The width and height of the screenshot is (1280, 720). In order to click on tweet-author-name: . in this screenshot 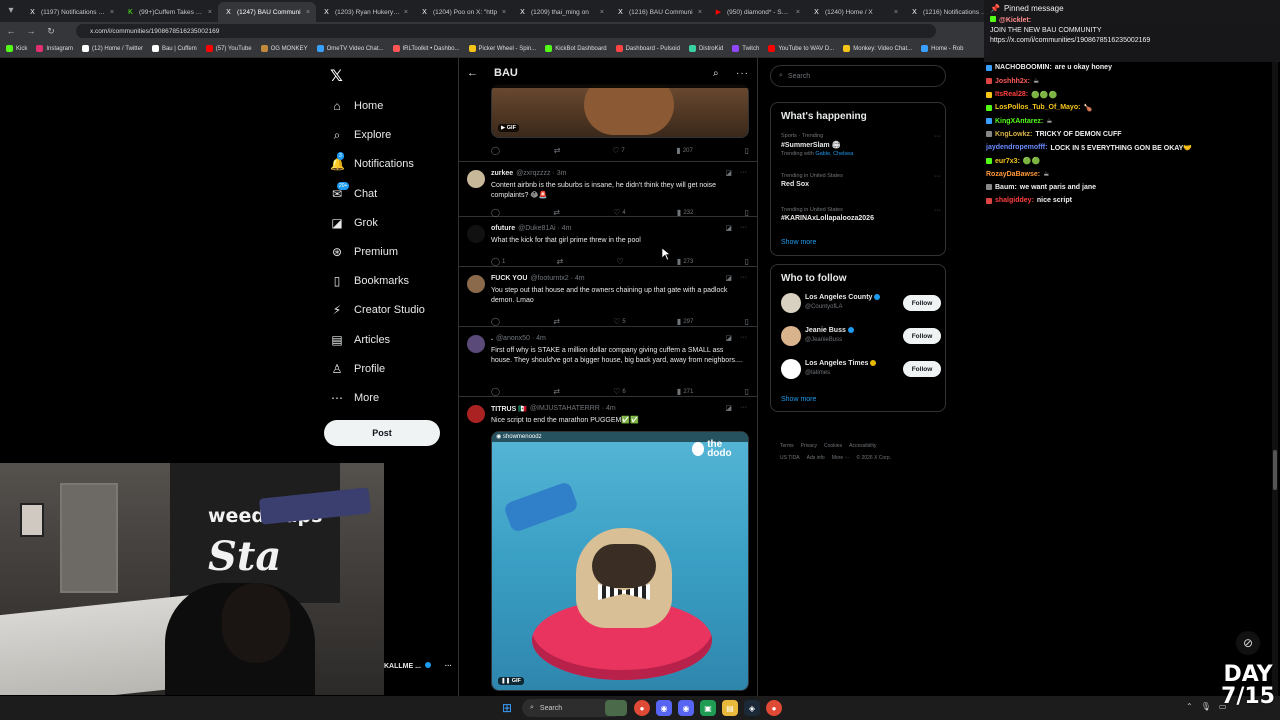, I will do `click(492, 338)`.